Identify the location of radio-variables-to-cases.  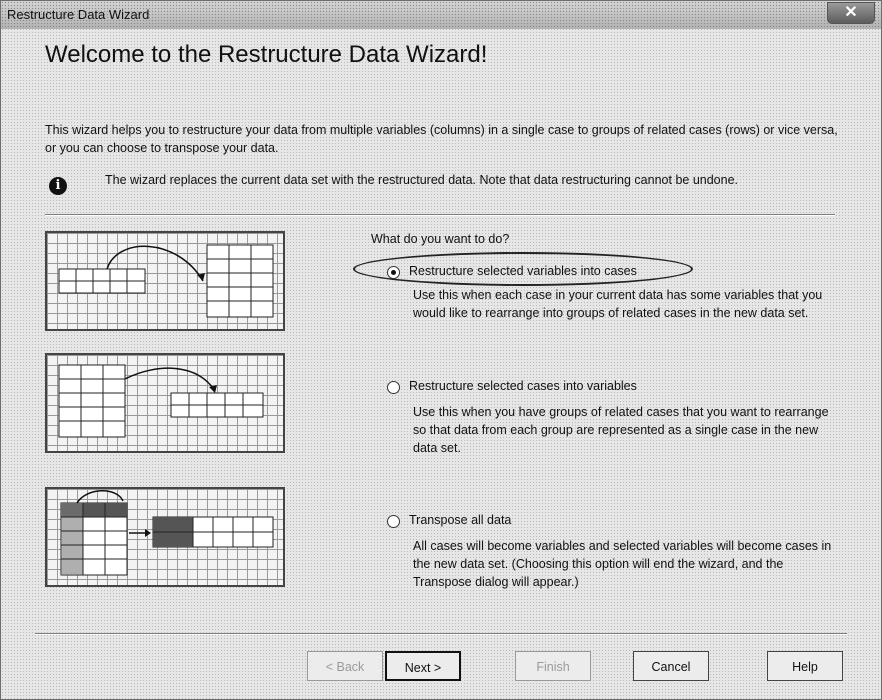
(393, 272).